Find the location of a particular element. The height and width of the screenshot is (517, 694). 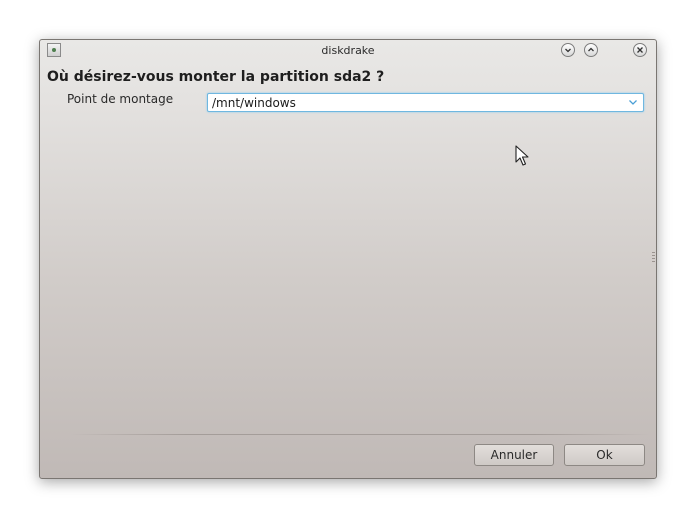

minimize-button is located at coordinates (568, 50).